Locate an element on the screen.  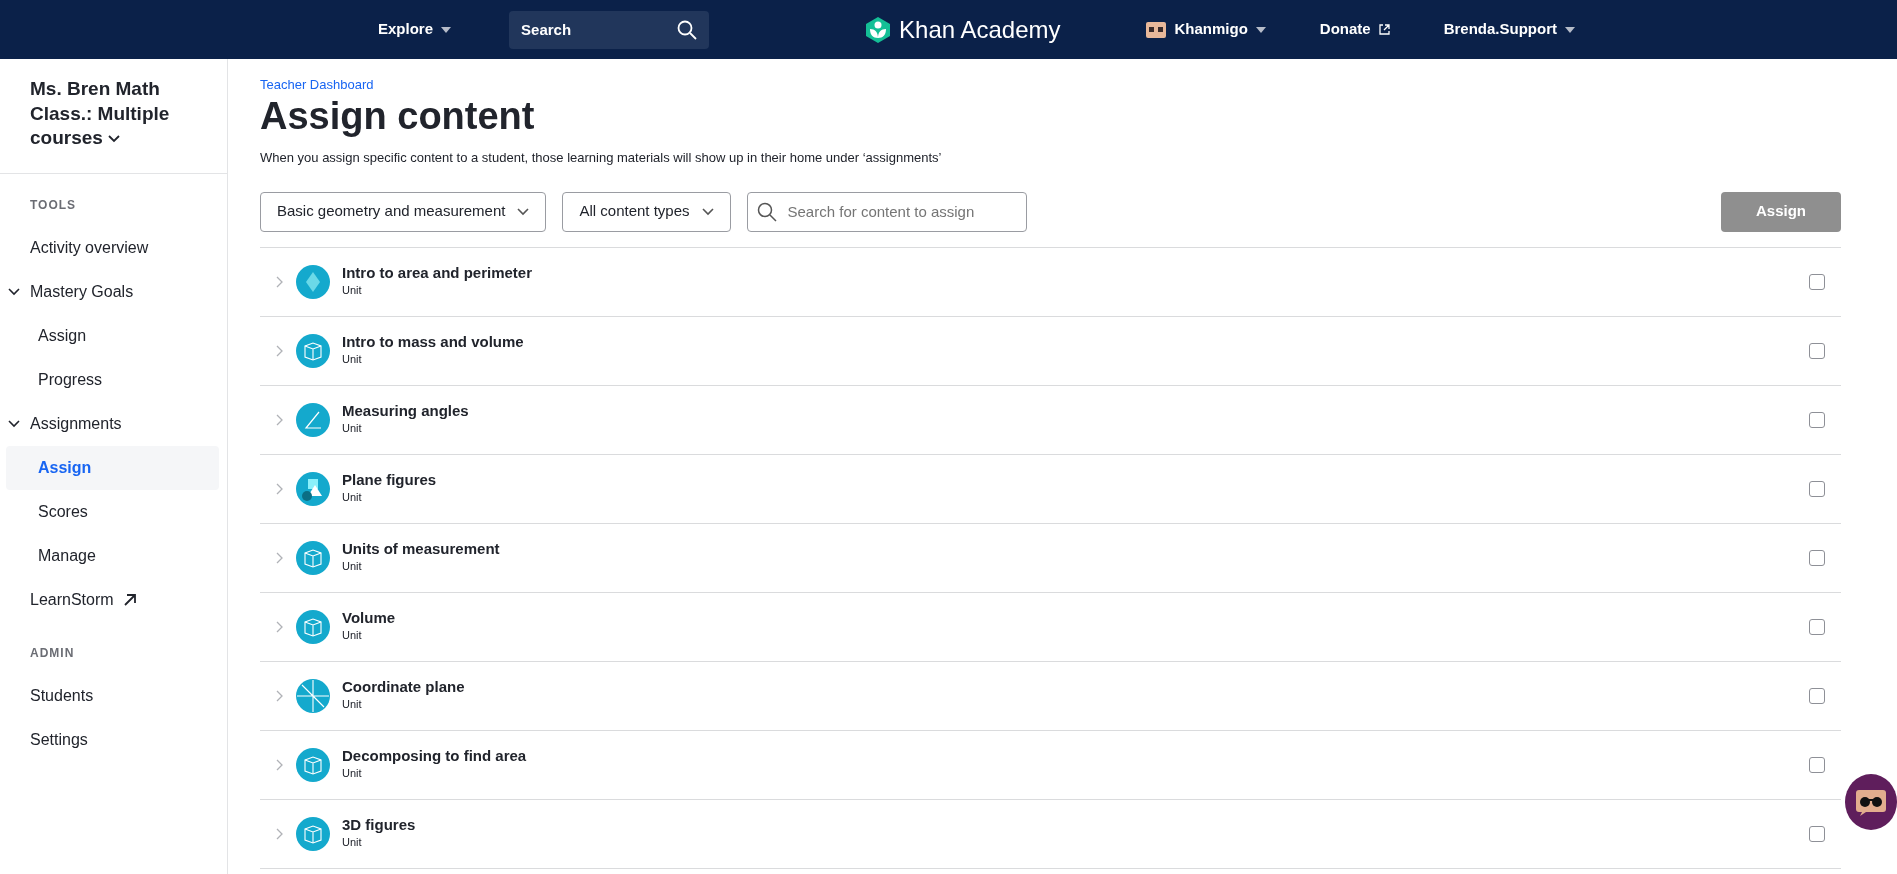
sidebar-item: Assignments is located at coordinates (113, 424).